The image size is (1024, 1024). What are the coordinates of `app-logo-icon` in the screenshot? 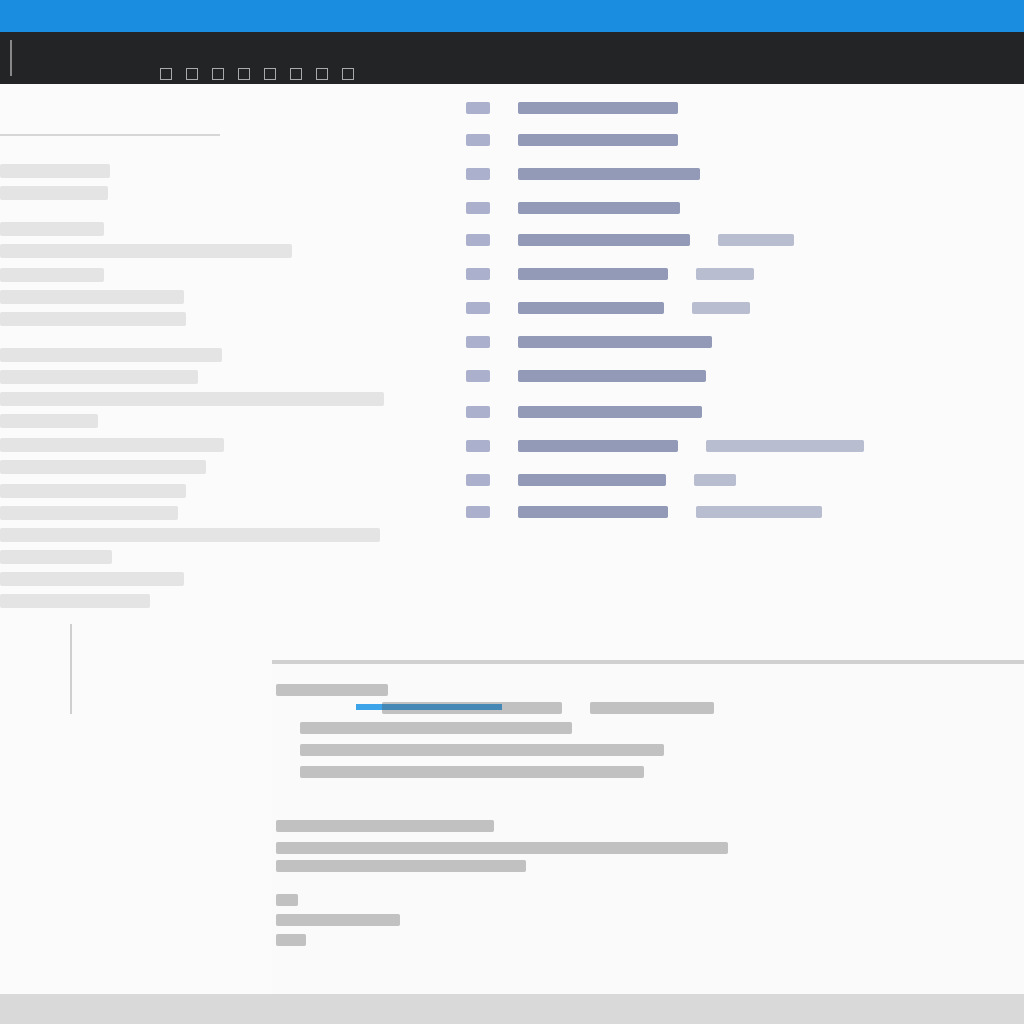 It's located at (25, 58).